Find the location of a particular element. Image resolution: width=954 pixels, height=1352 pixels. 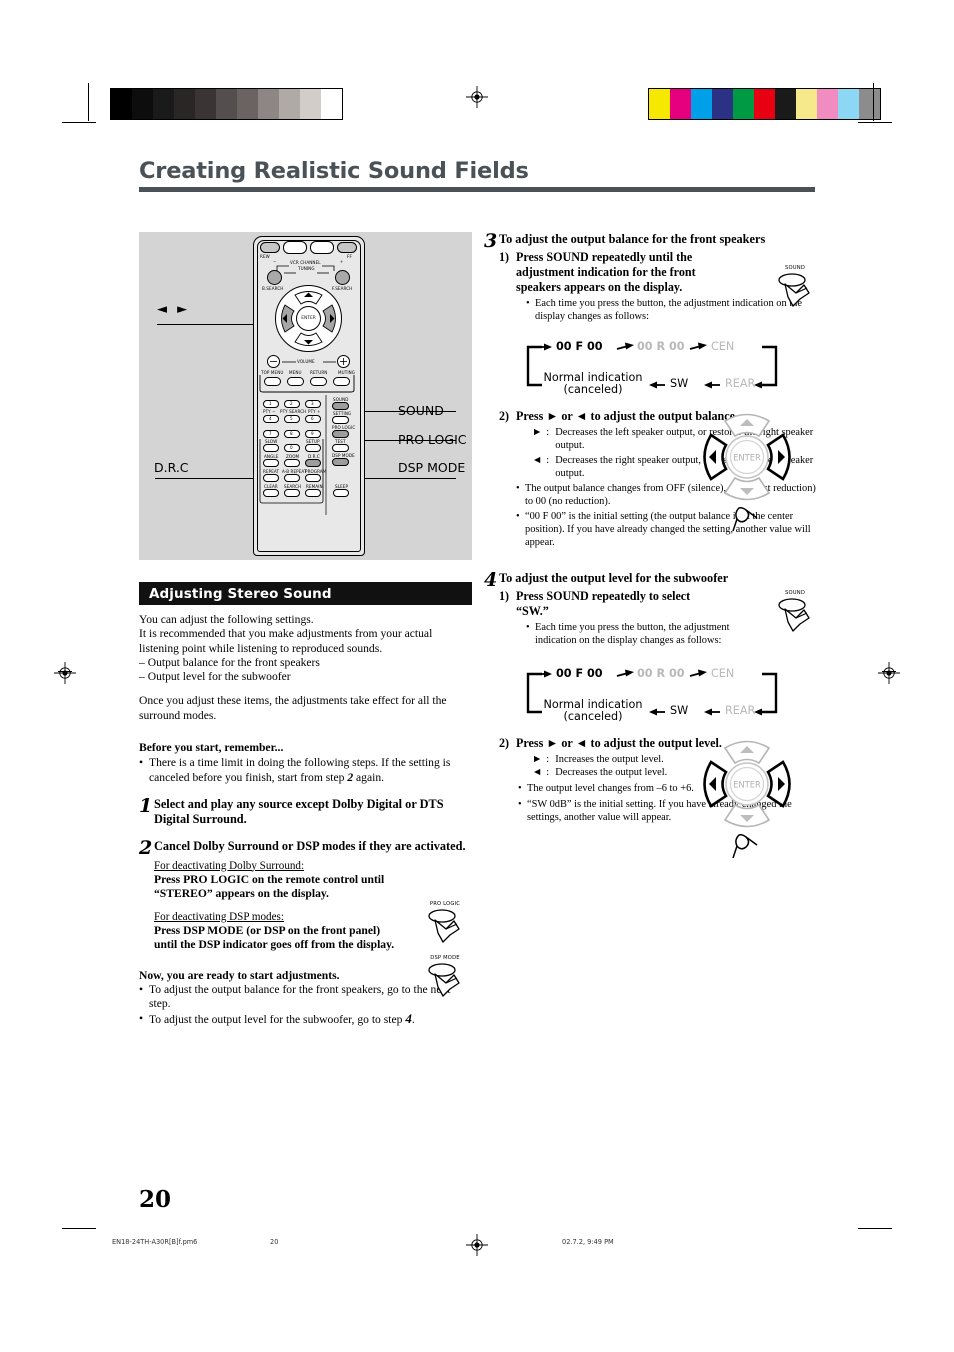

remote-label-angle: ANGLE is located at coordinates (271, 456).